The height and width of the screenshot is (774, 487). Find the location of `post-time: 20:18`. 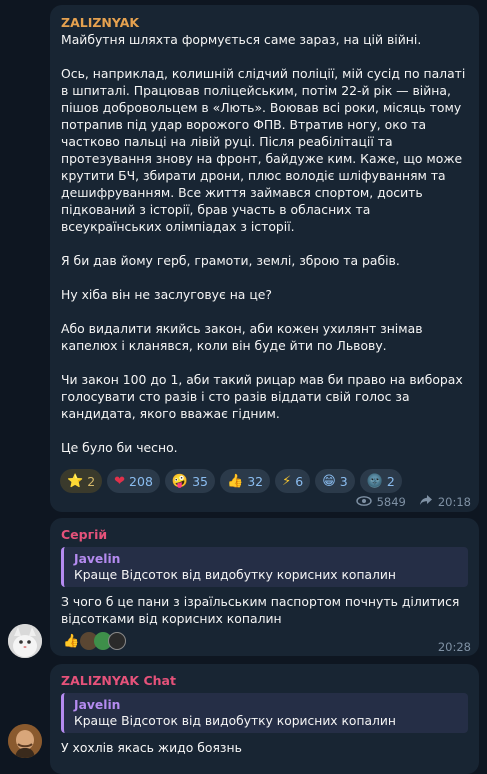

post-time: 20:18 is located at coordinates (454, 501).